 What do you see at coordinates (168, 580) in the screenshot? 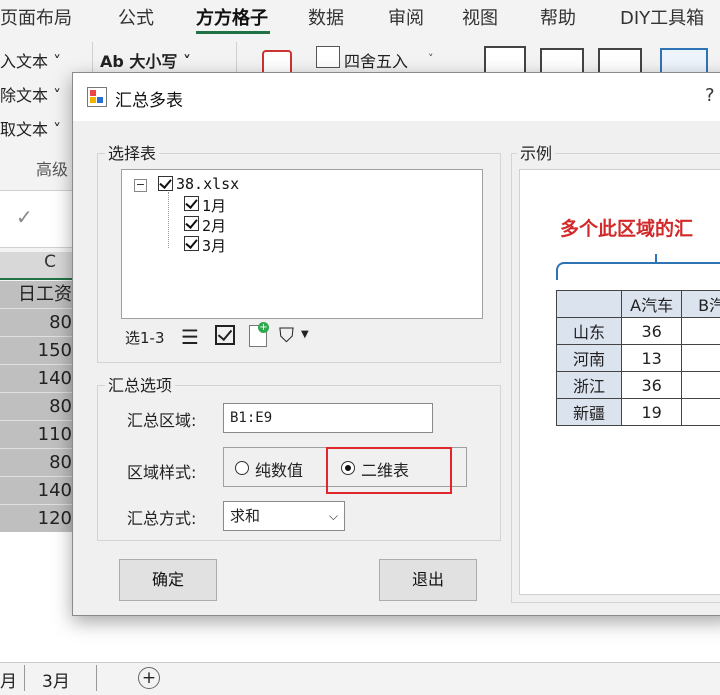
I see `ok-button: 确定` at bounding box center [168, 580].